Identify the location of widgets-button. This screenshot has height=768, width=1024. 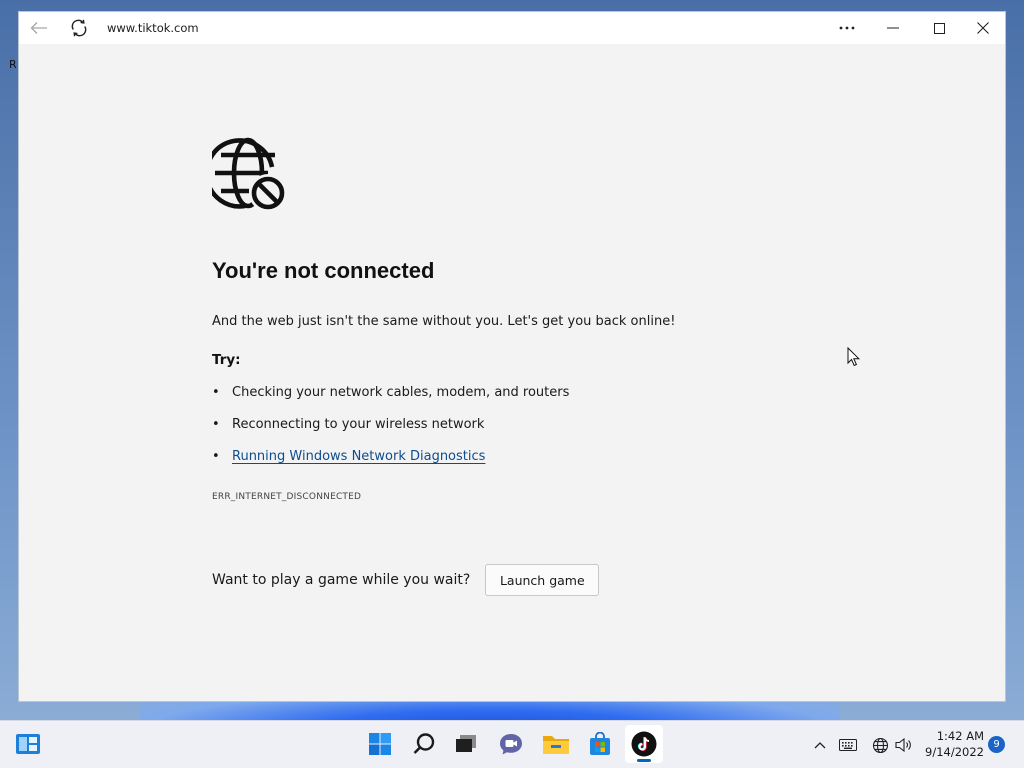
(28, 744).